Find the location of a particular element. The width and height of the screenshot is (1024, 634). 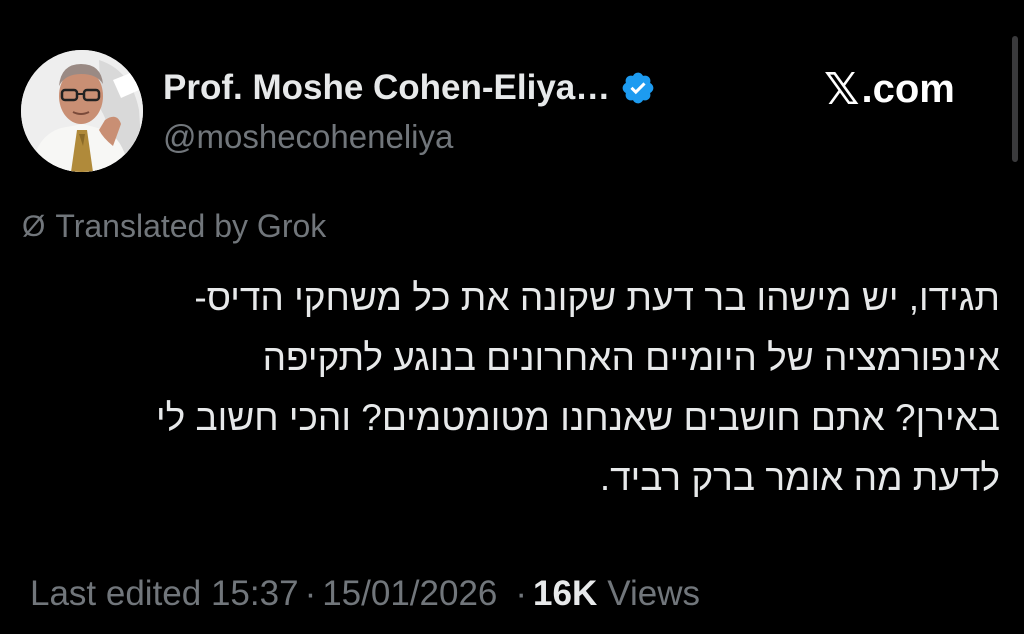

tweet-line: לדעת מה אומר ברק רביד. is located at coordinates (799, 477).